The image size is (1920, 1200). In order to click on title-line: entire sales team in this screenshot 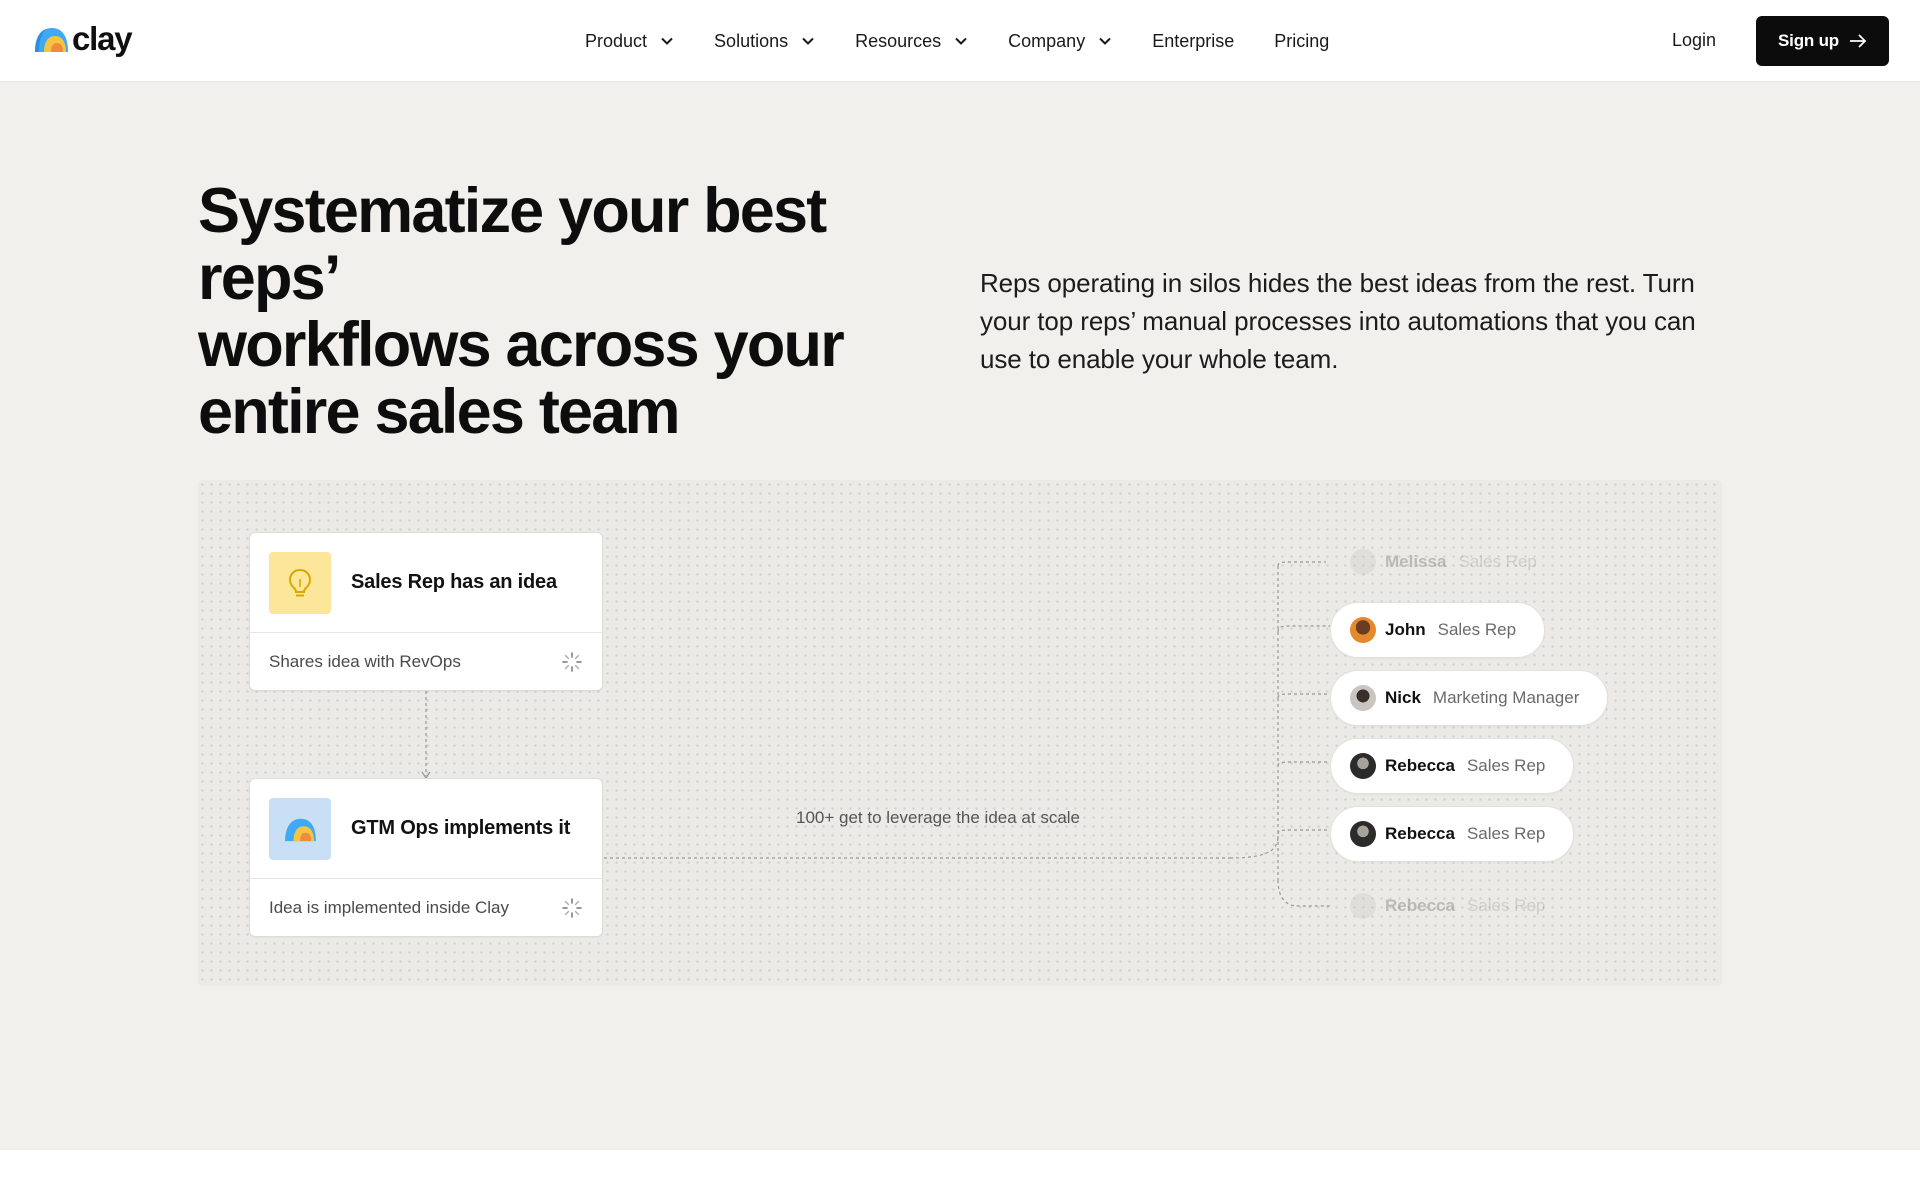, I will do `click(439, 412)`.